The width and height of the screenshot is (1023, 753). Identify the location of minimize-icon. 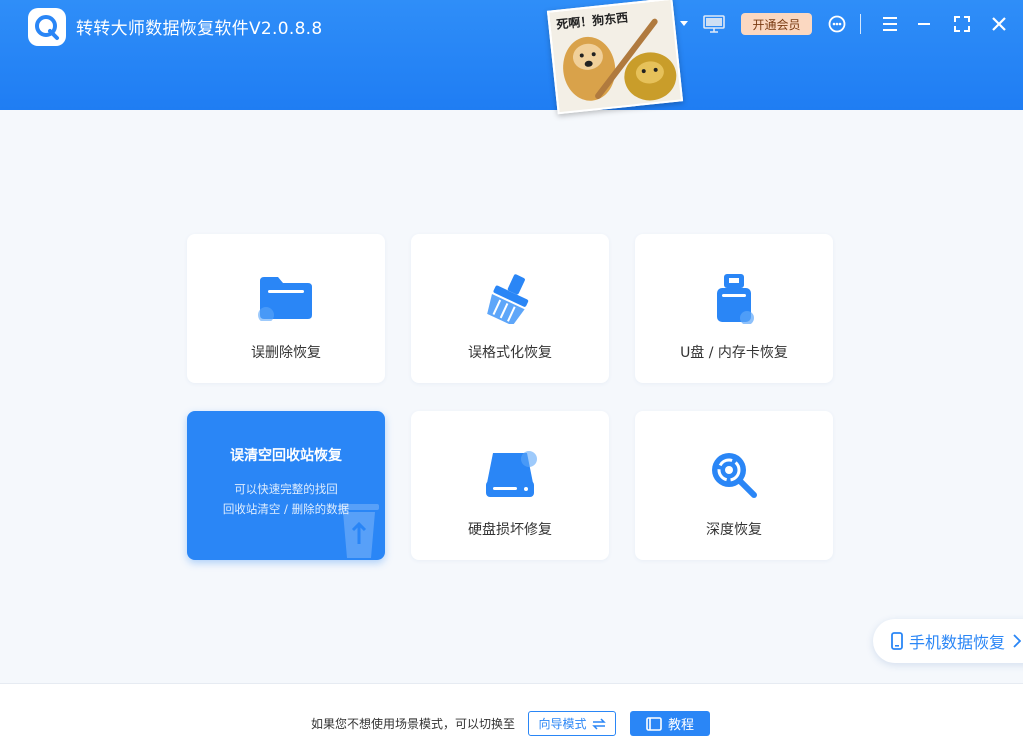
(924, 24).